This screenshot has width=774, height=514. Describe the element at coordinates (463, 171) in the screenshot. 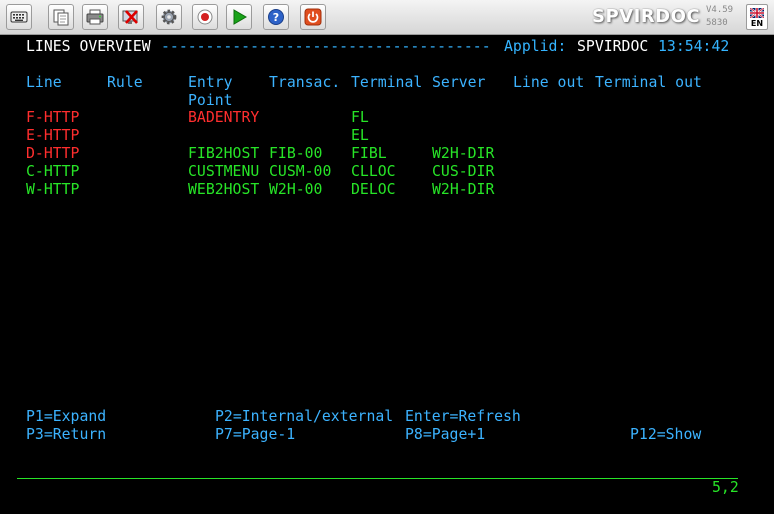

I see `row-server: CUS-DIR` at that location.